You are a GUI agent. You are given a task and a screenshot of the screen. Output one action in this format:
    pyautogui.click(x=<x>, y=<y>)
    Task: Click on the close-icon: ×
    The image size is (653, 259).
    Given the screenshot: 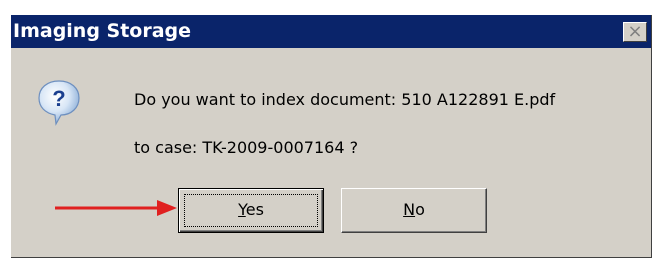 What is the action you would take?
    pyautogui.click(x=635, y=31)
    